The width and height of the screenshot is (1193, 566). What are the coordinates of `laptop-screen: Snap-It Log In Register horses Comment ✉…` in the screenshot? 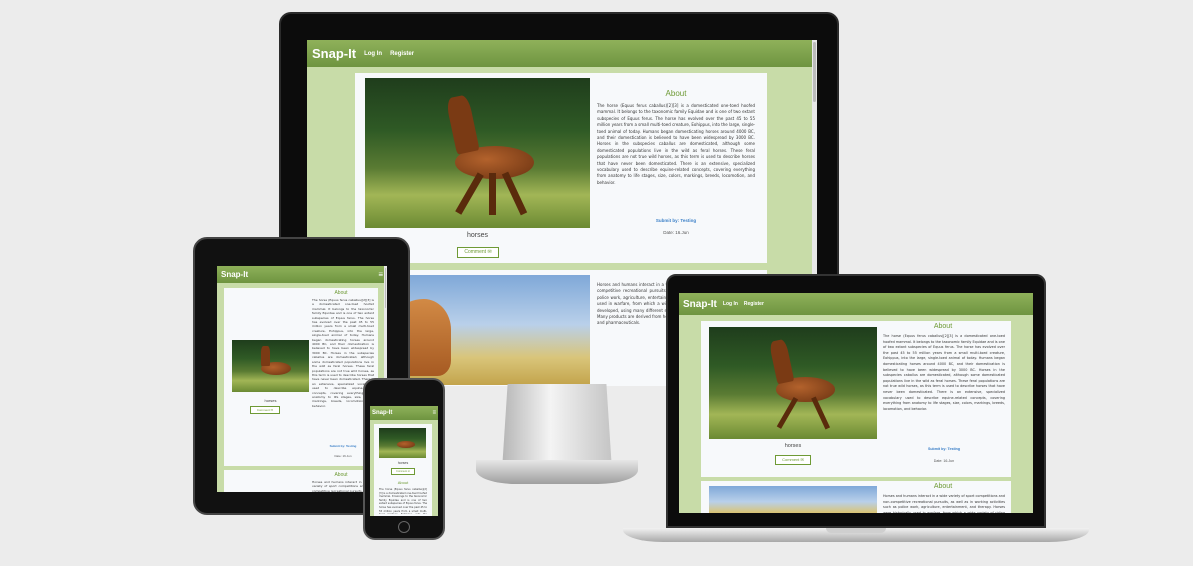 It's located at (856, 403).